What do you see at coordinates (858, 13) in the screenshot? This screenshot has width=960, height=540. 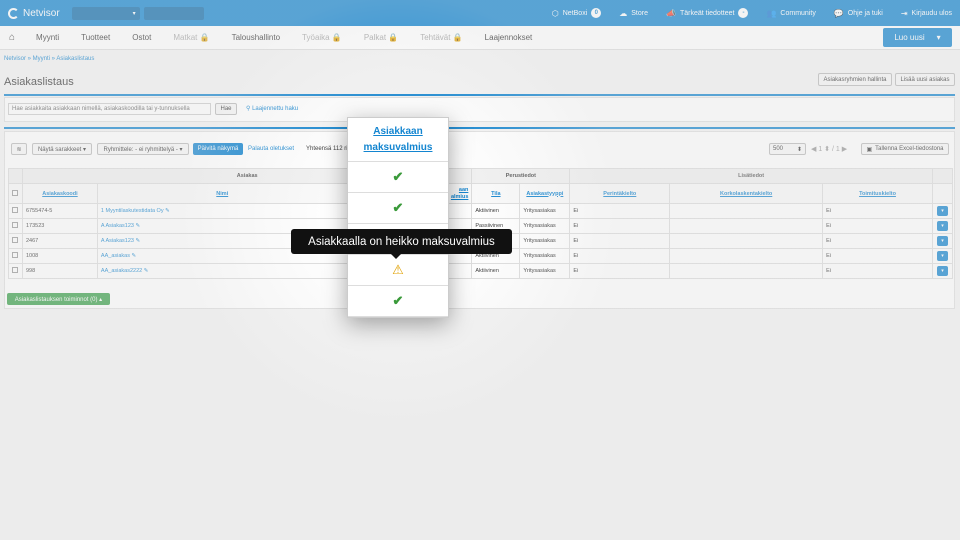 I see `topbar-item: 💬 Ohje ja tuki` at bounding box center [858, 13].